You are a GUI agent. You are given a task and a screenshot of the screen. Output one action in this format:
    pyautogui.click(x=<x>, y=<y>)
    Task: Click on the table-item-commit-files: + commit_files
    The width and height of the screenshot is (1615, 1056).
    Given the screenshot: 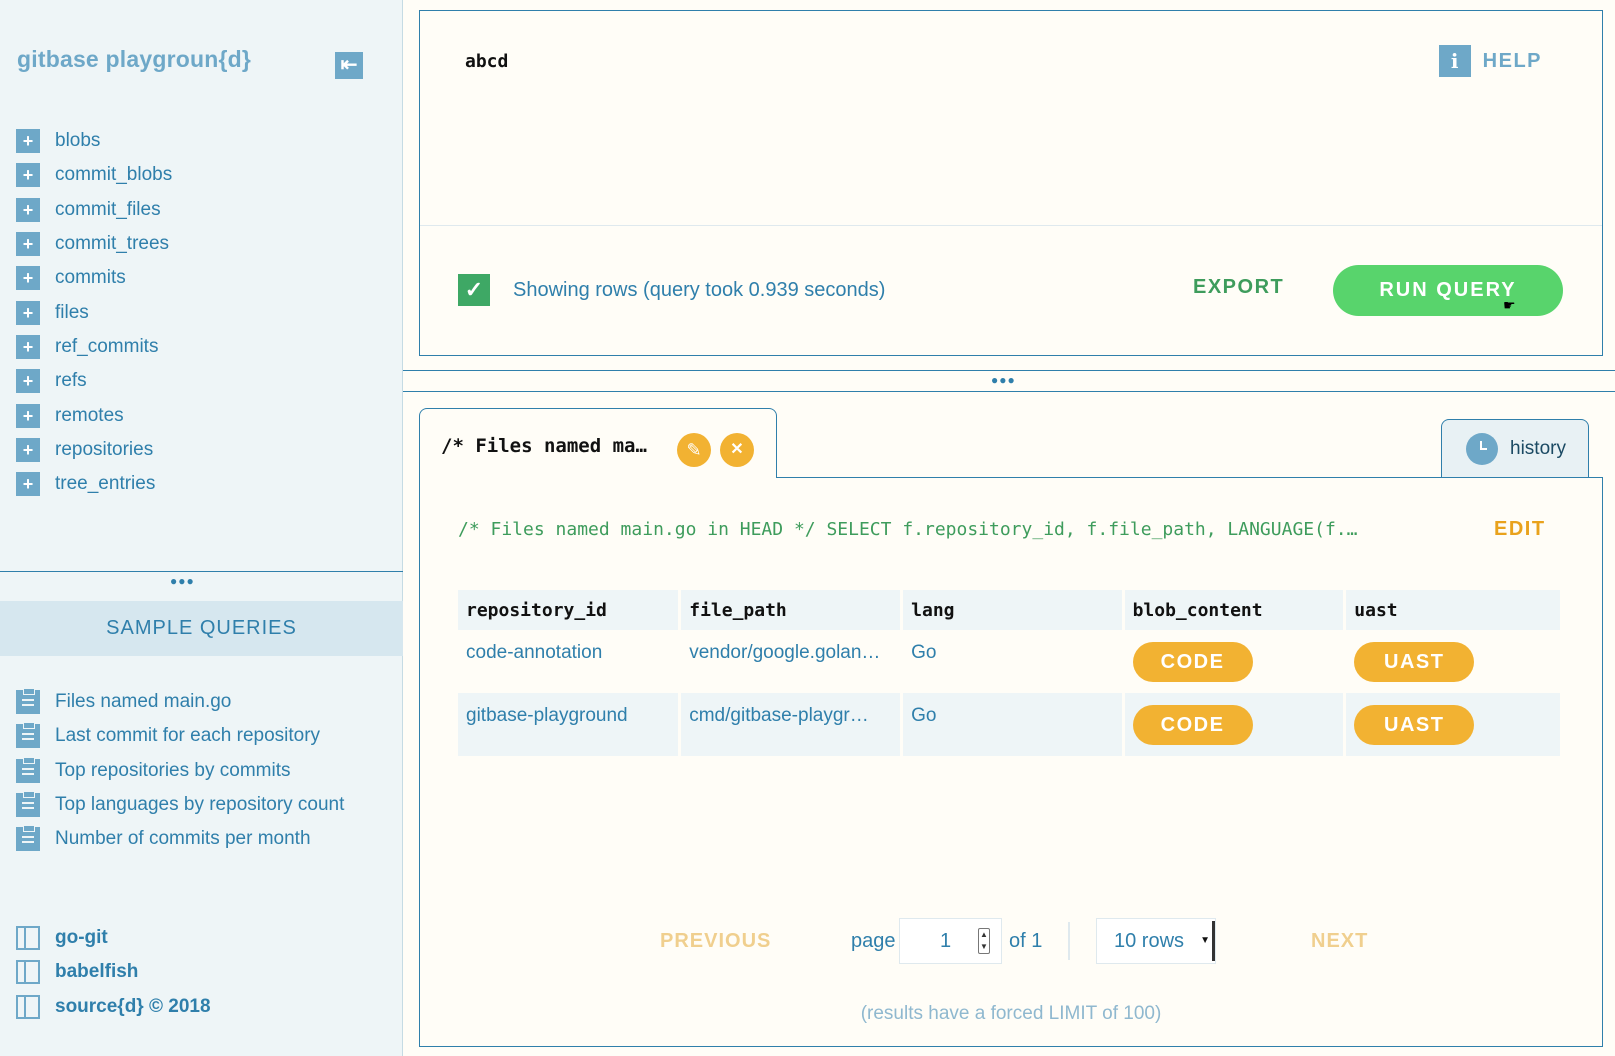 What is the action you would take?
    pyautogui.click(x=94, y=210)
    